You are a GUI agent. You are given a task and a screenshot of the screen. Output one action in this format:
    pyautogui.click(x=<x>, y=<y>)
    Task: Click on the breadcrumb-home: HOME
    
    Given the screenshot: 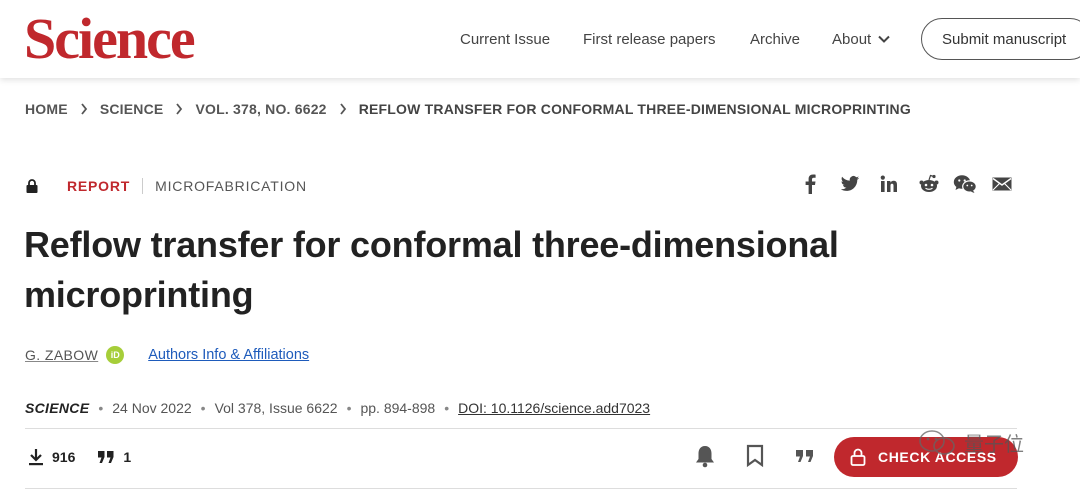 What is the action you would take?
    pyautogui.click(x=46, y=109)
    